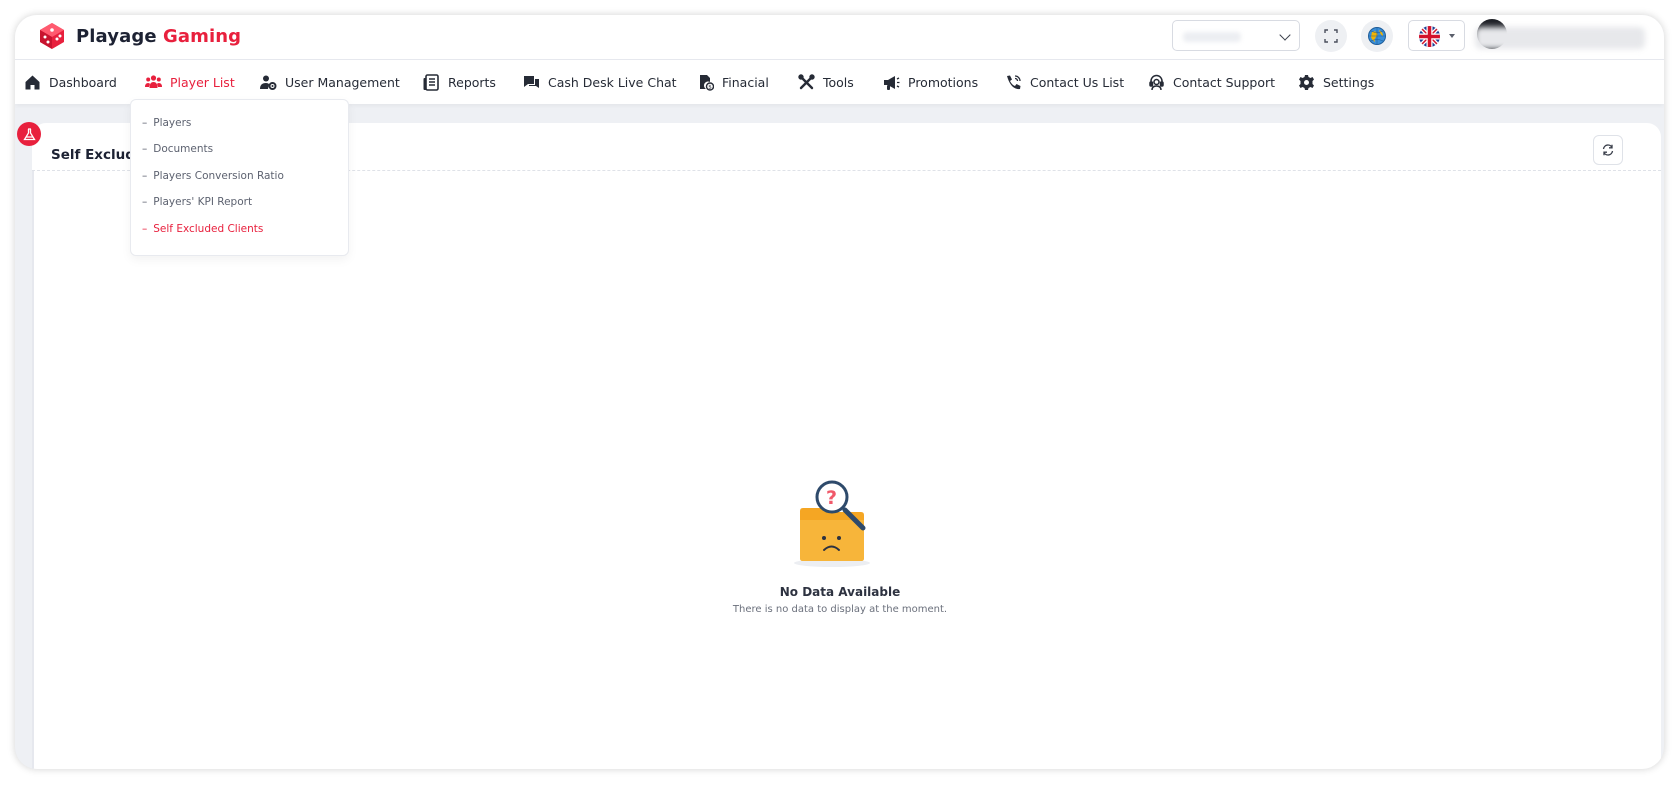 This screenshot has height=785, width=1680. I want to click on nav-label: Settings, so click(1349, 82).